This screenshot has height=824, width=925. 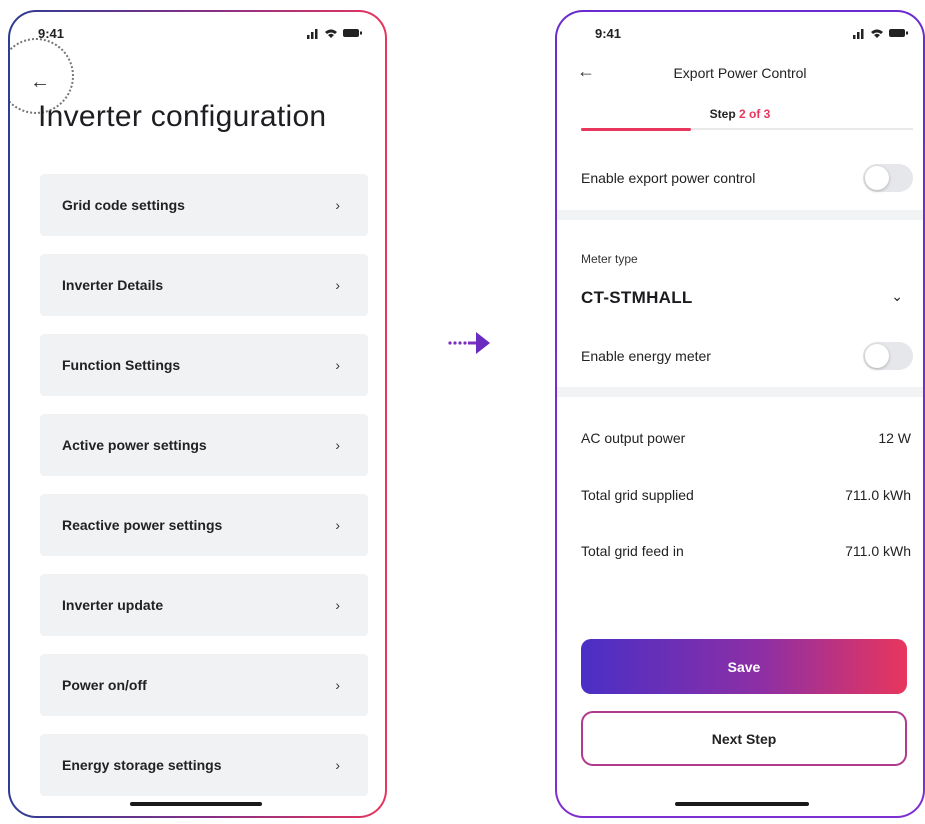 I want to click on flow-arrow-icon, so click(x=469, y=343).